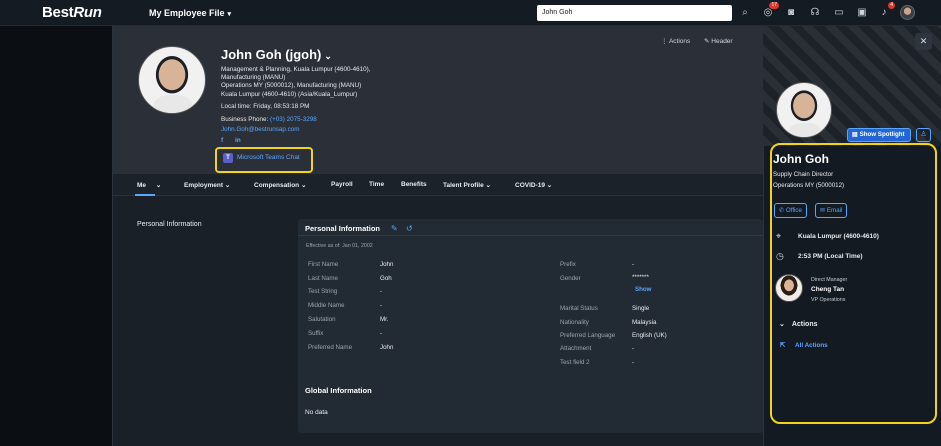 The width and height of the screenshot is (941, 446). What do you see at coordinates (190, 13) in the screenshot?
I see `app-title-menu: My Employee File ▾` at bounding box center [190, 13].